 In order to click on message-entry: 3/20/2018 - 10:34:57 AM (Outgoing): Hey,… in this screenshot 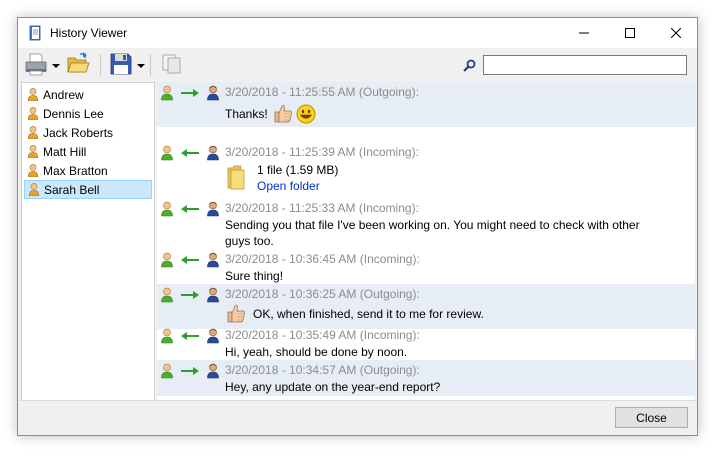, I will do `click(426, 378)`.